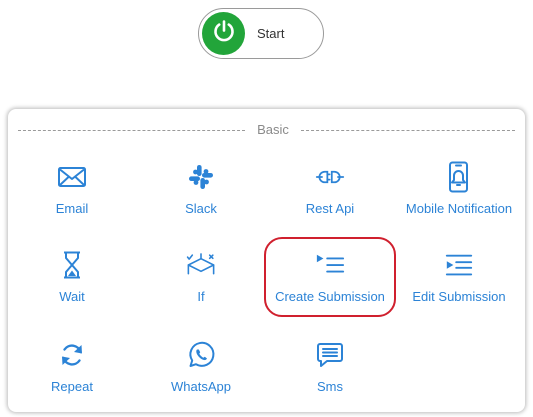 This screenshot has width=533, height=417. Describe the element at coordinates (408, 130) in the screenshot. I see `section-divider-right` at that location.